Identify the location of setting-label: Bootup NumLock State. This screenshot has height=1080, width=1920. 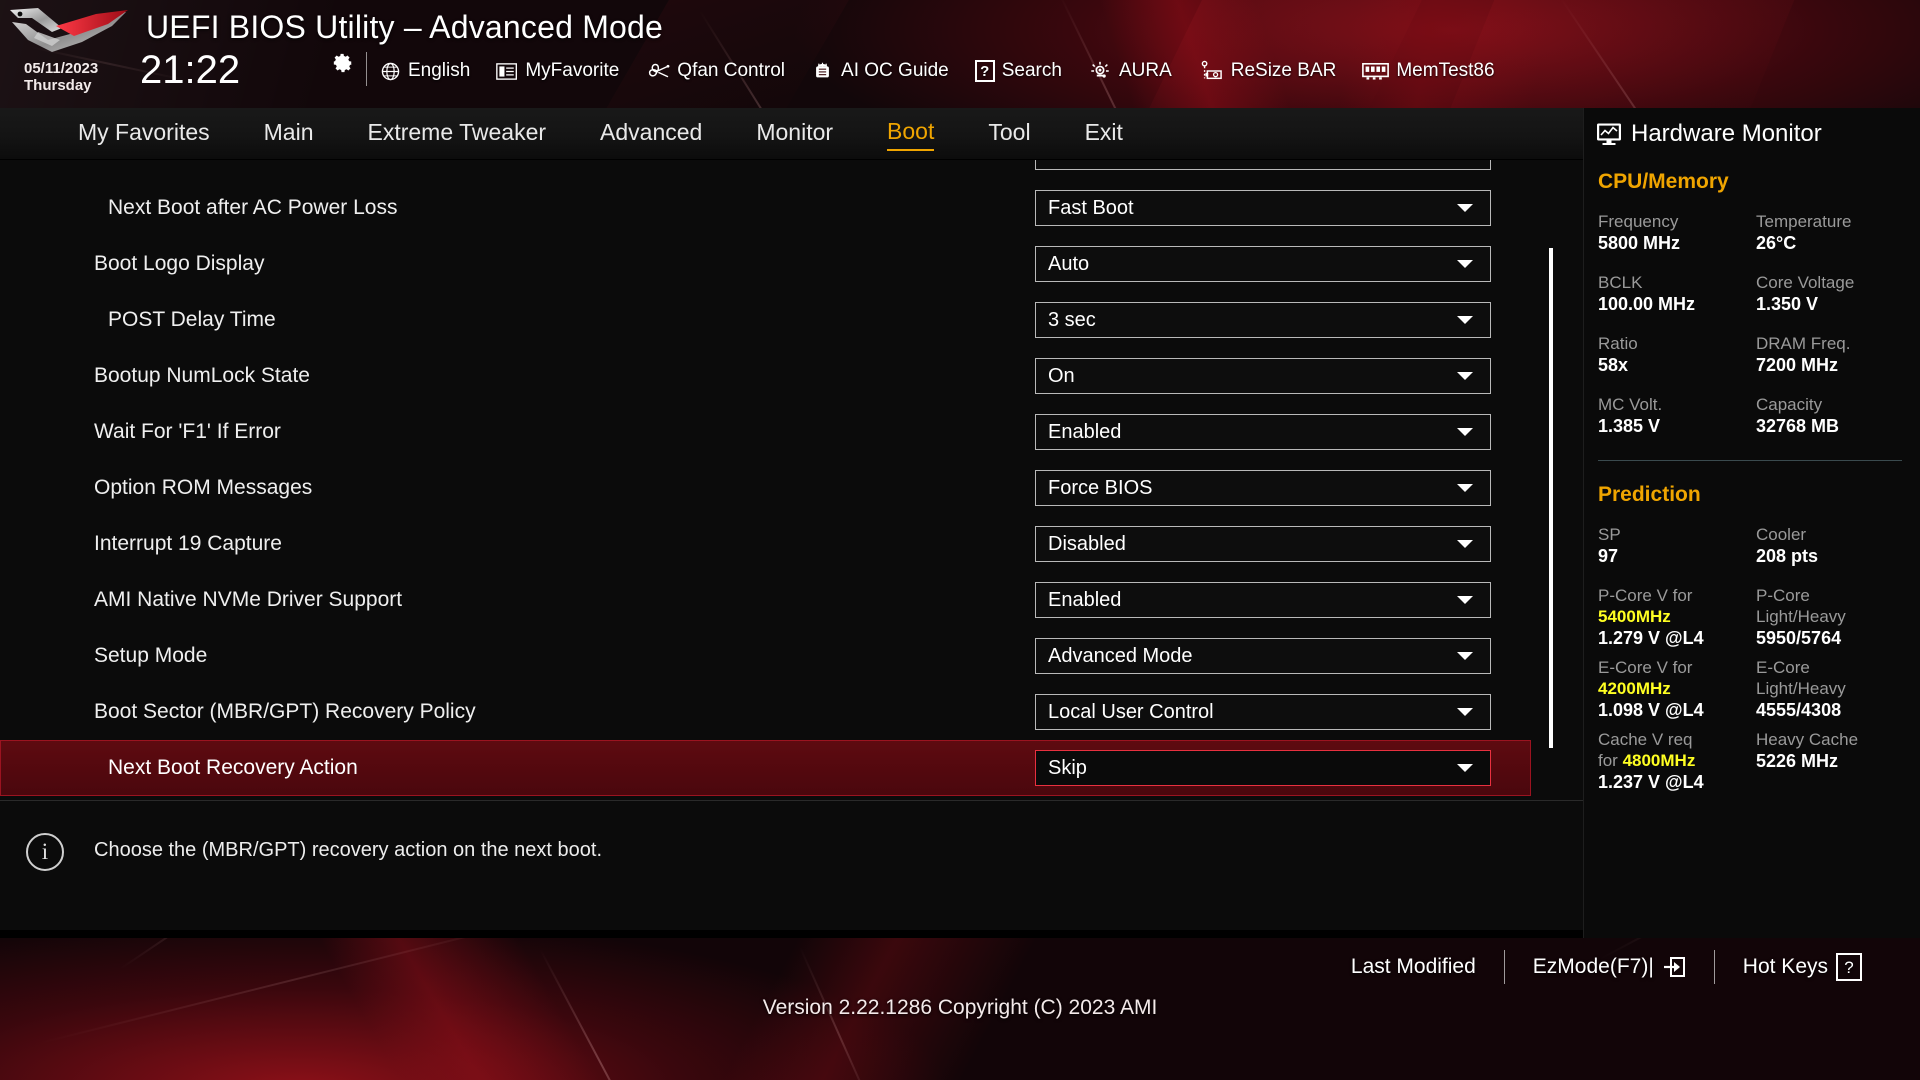
(202, 375).